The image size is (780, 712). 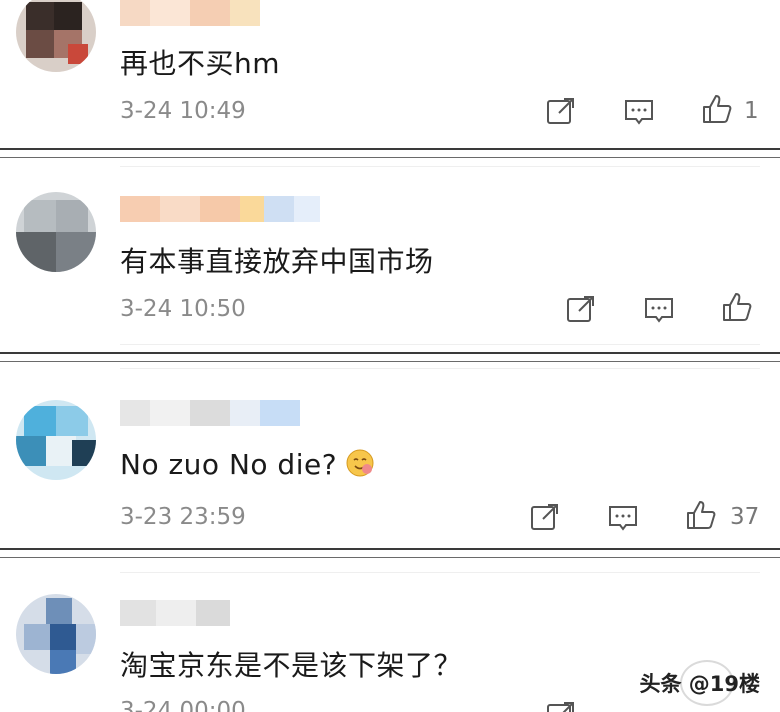 I want to click on comment-time: 3-24 10:49, so click(x=183, y=111).